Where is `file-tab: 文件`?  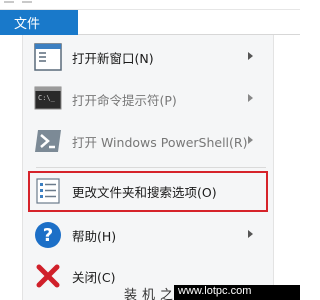 file-tab: 文件 is located at coordinates (39, 22).